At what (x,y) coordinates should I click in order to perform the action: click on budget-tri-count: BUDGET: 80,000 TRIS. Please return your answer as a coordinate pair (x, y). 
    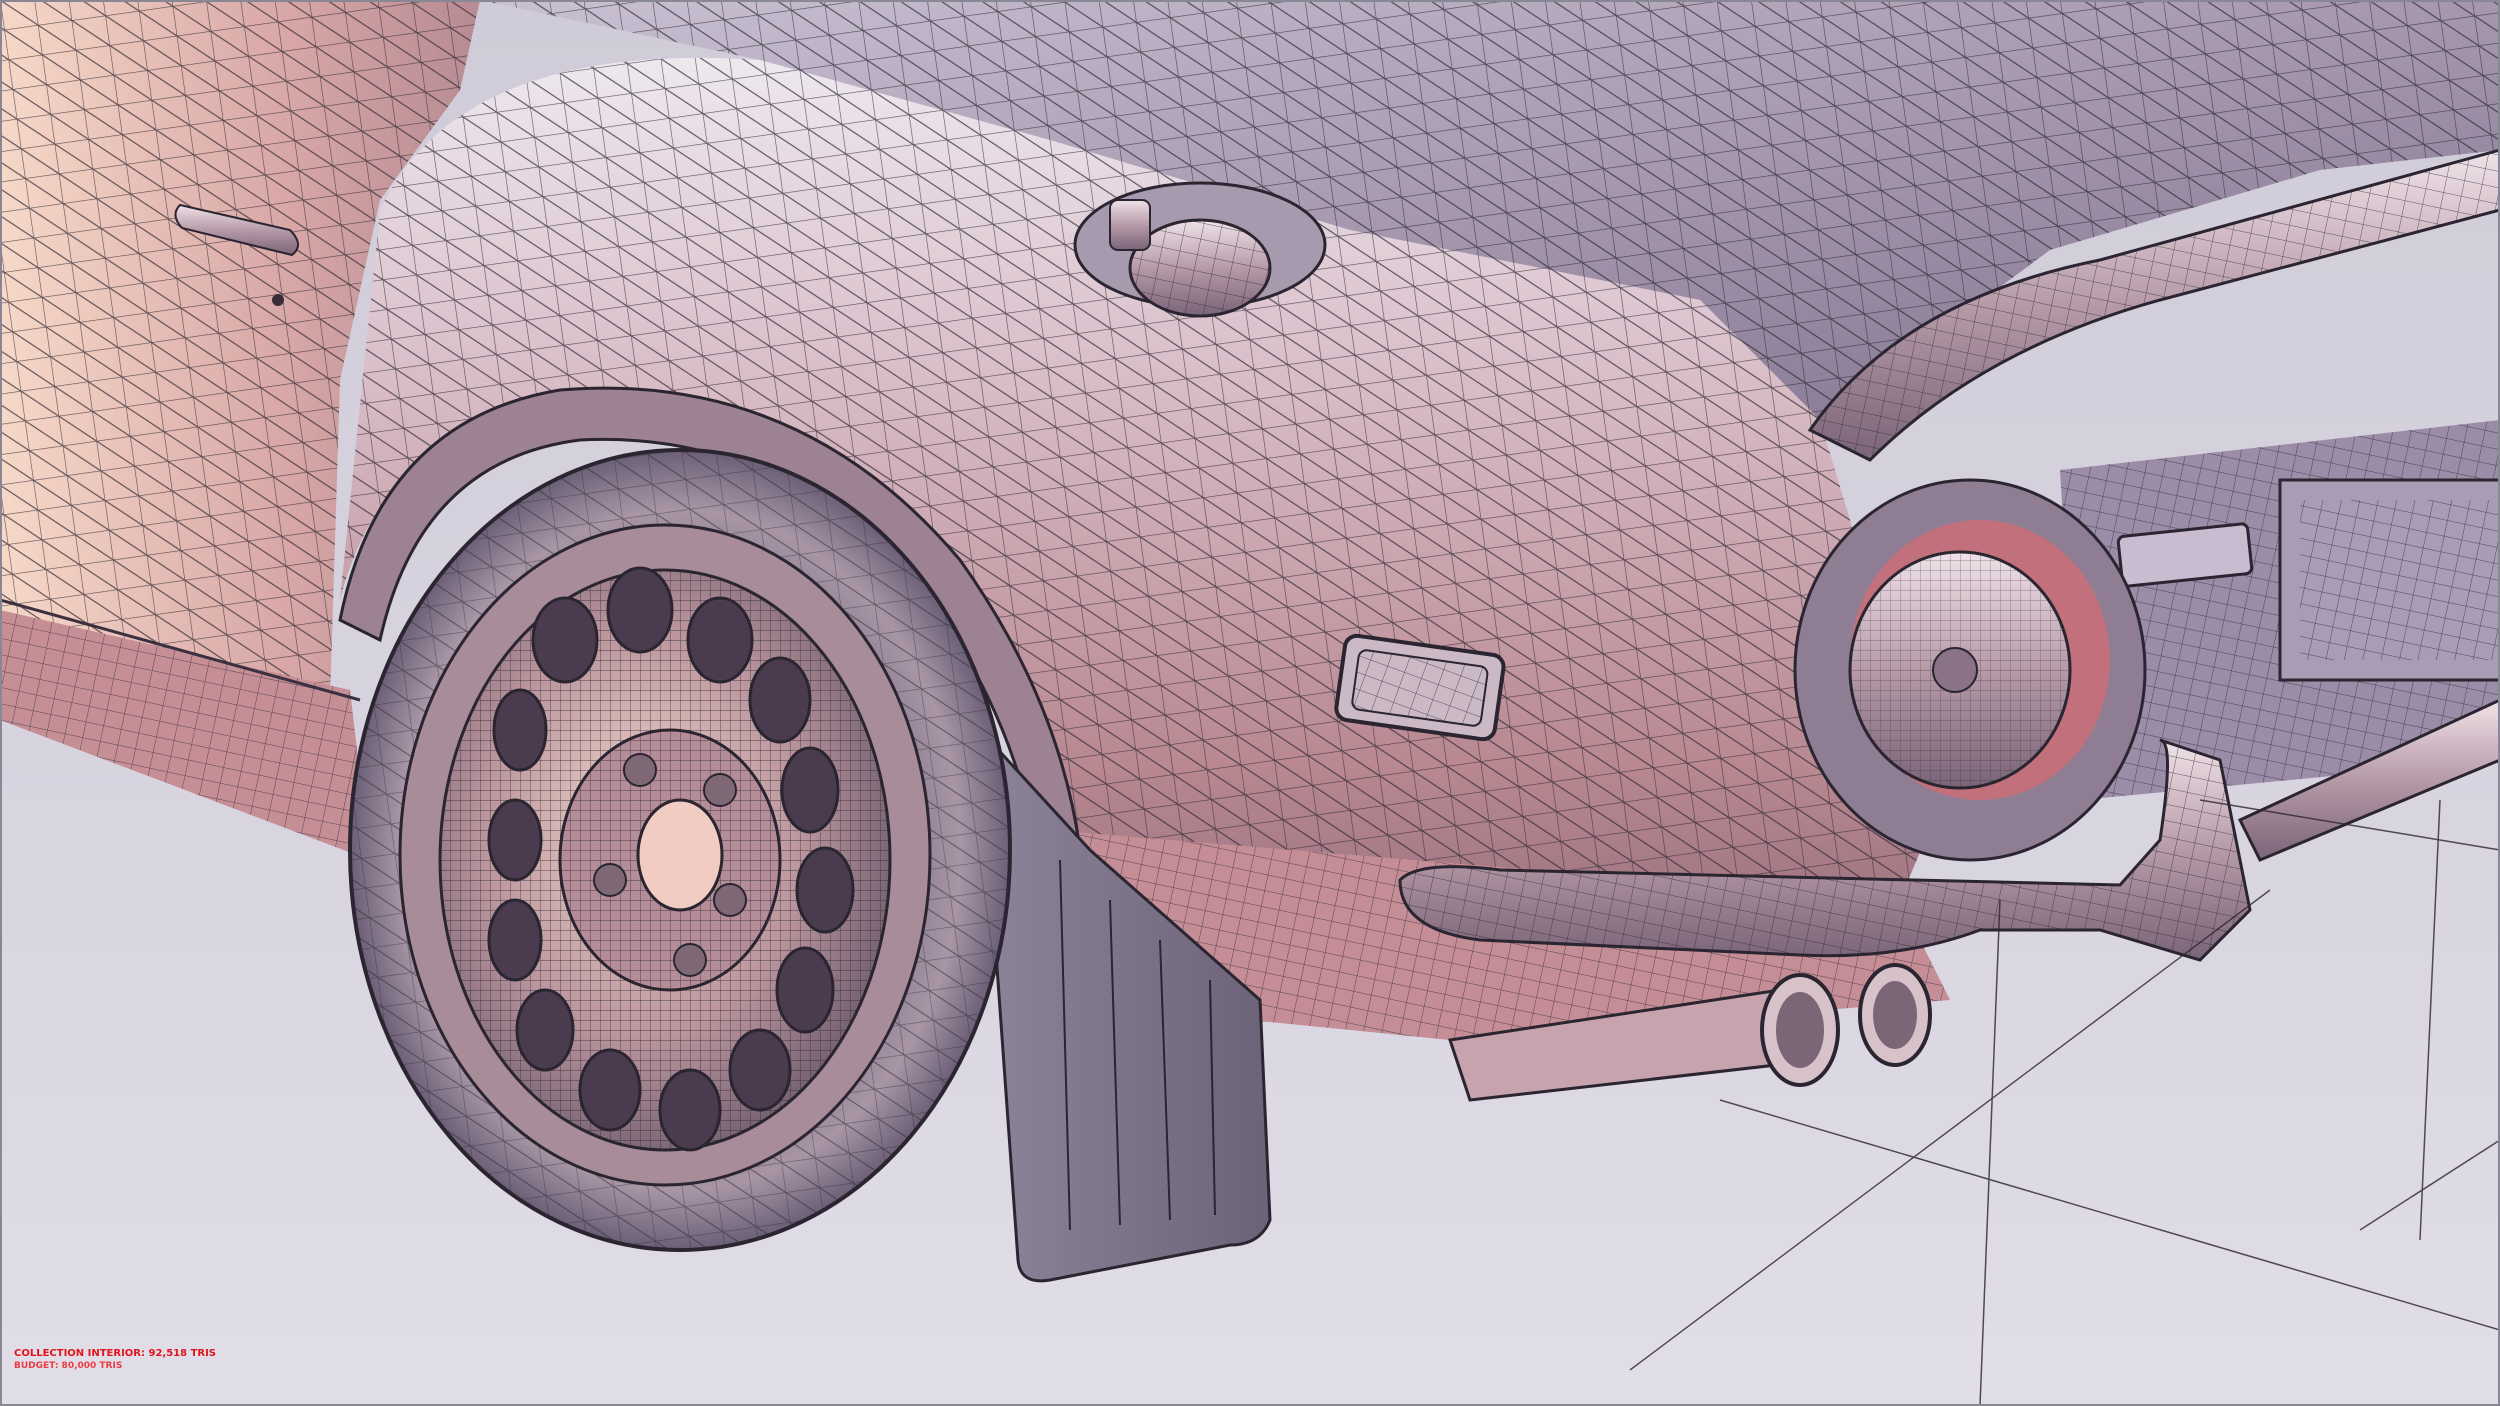
    Looking at the image, I should click on (68, 1366).